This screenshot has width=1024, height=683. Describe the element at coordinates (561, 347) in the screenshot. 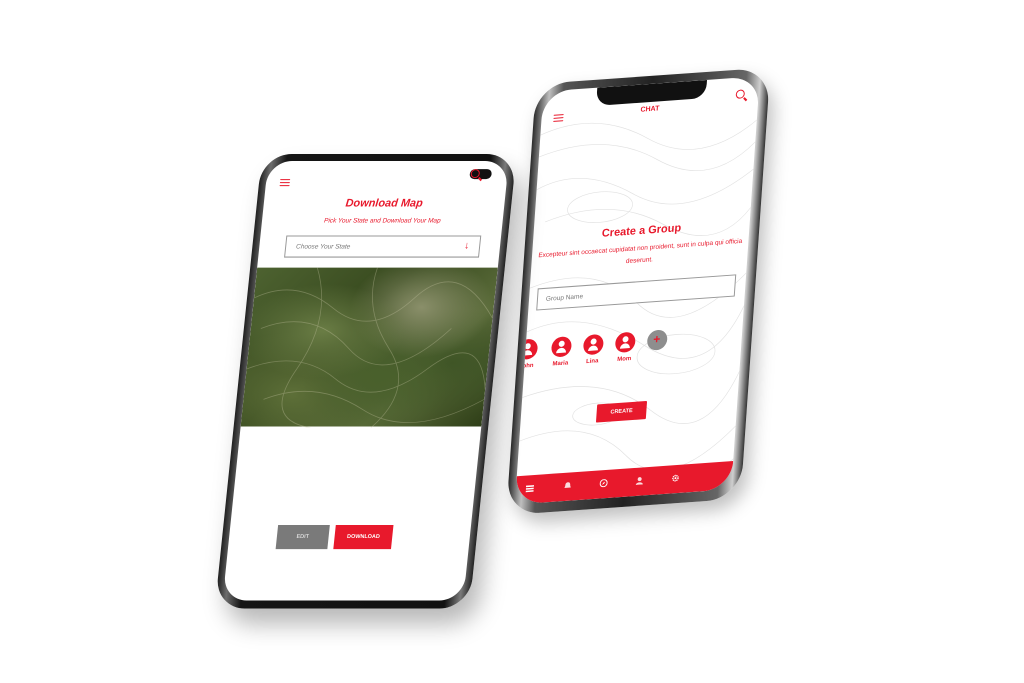

I see `member-avatar-maria` at that location.